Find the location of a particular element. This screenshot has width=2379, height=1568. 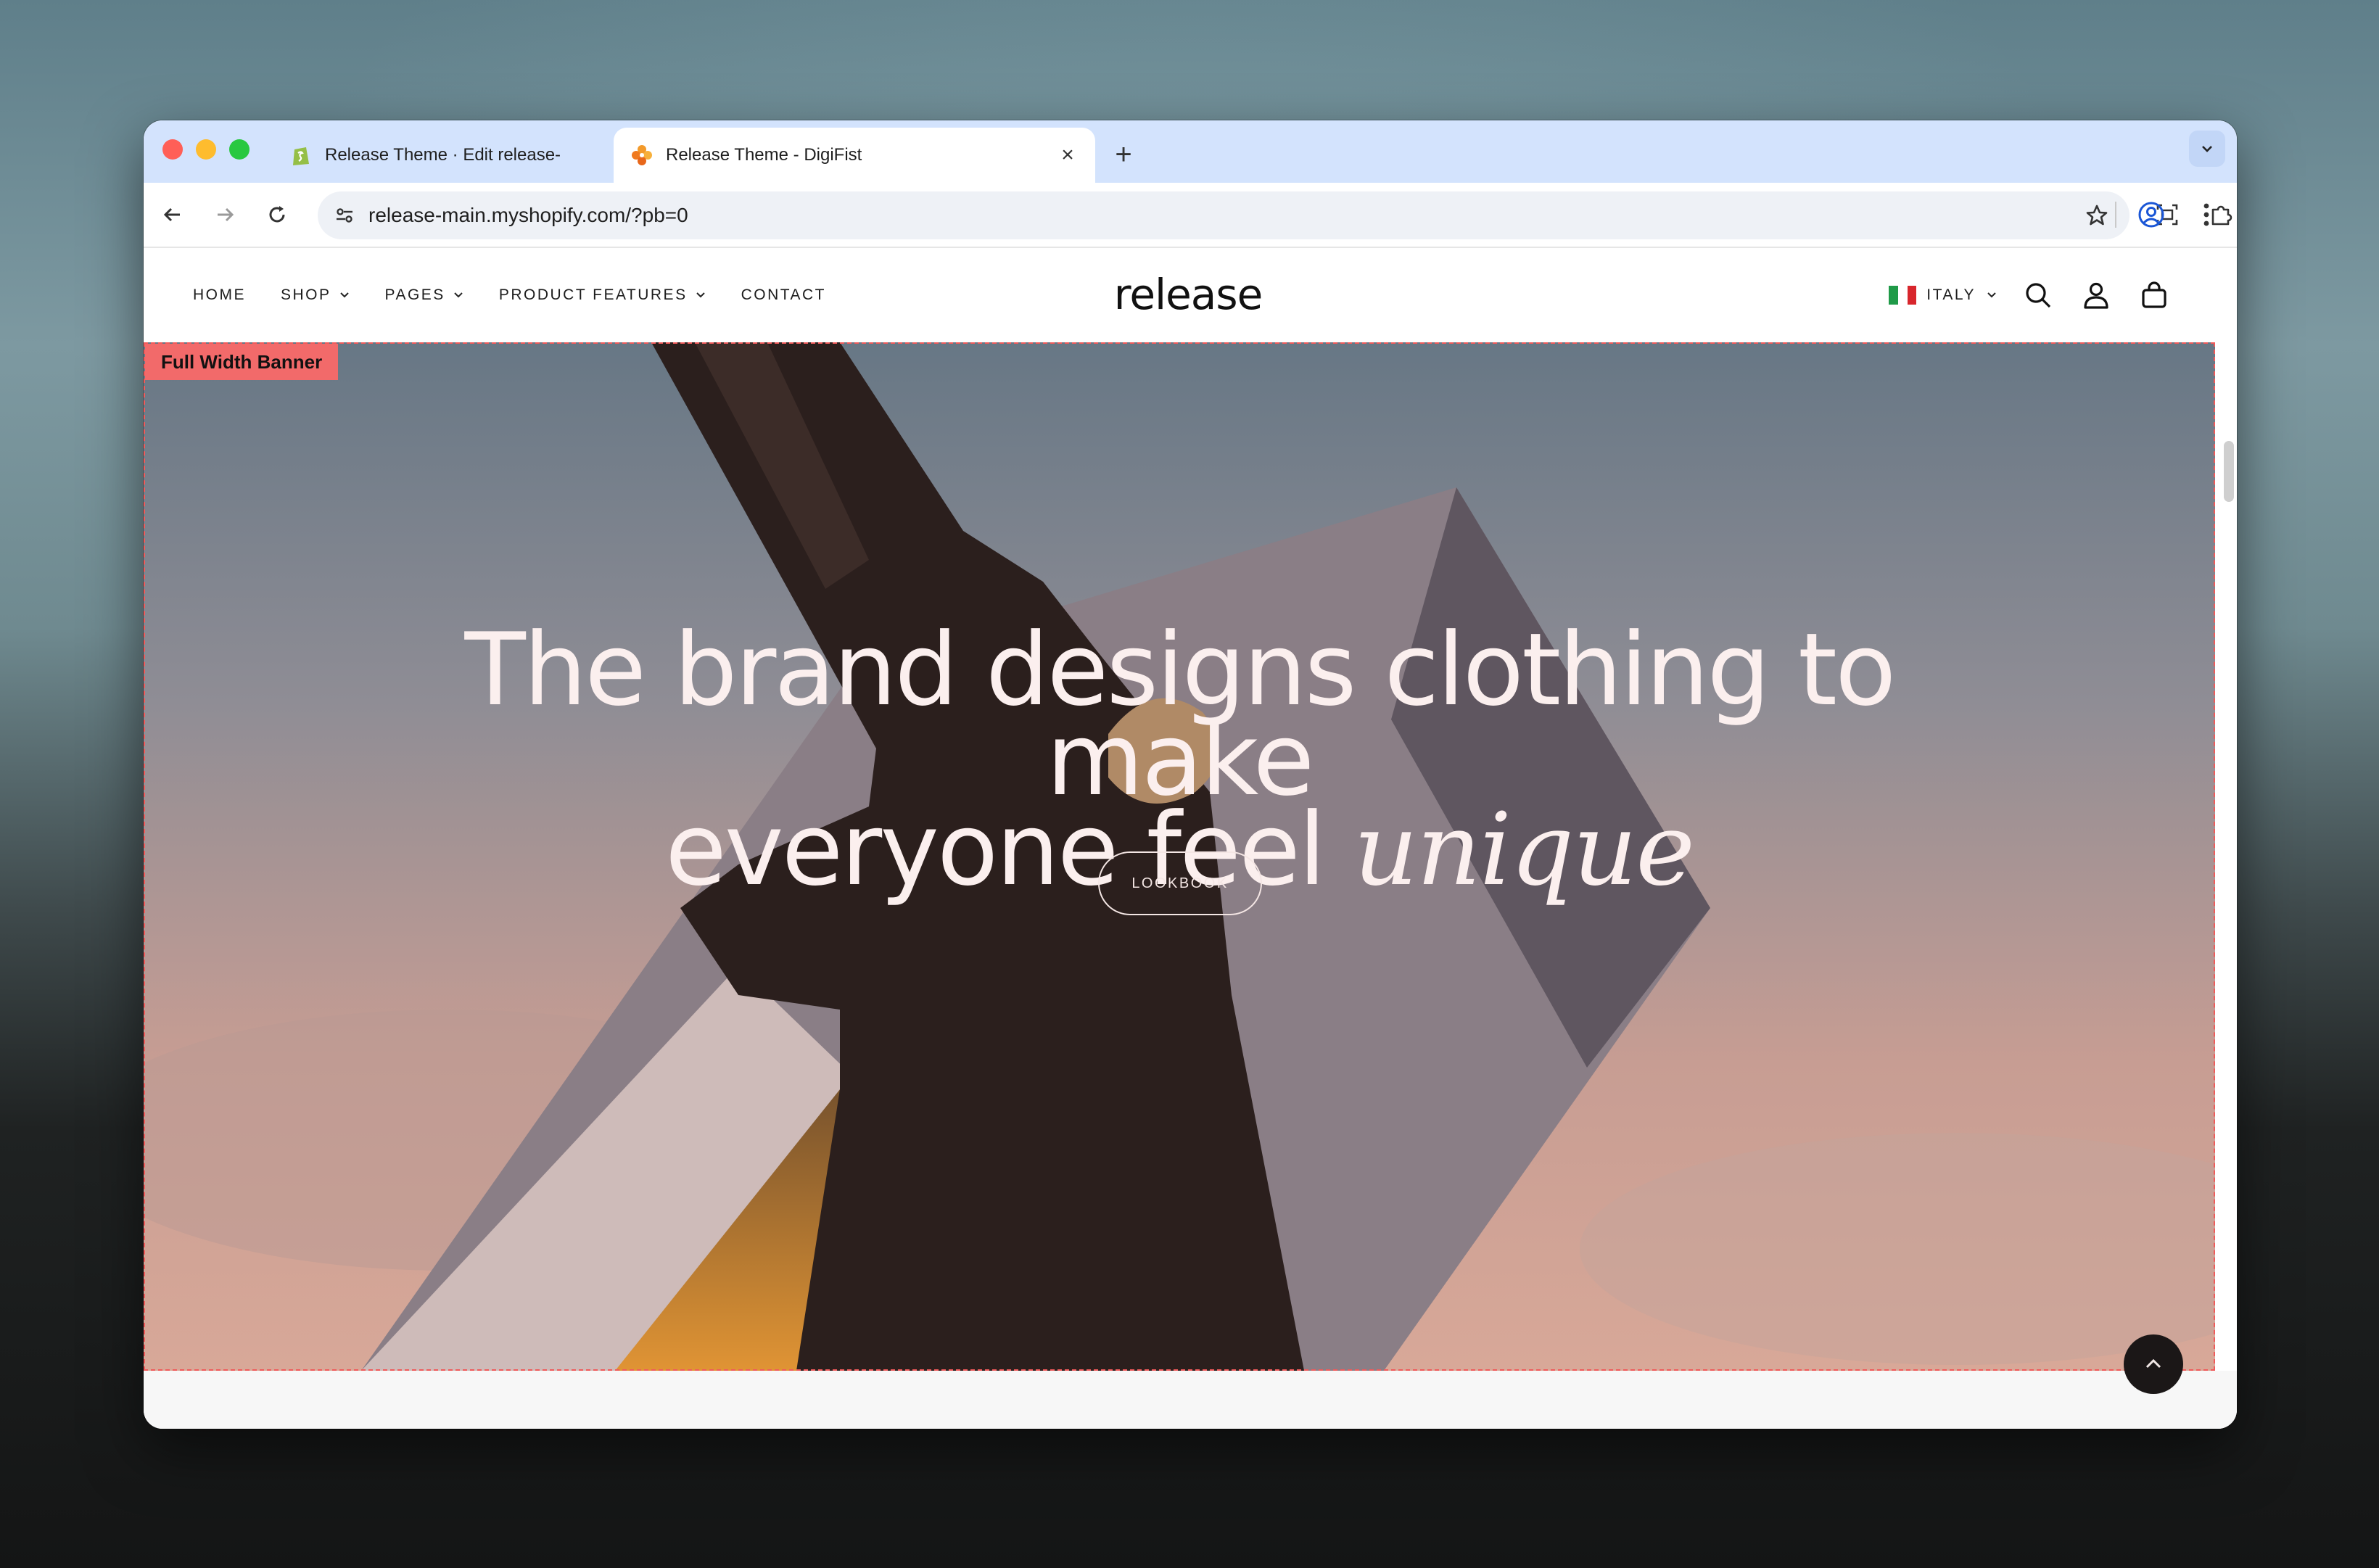

search-icon is located at coordinates (2039, 295).